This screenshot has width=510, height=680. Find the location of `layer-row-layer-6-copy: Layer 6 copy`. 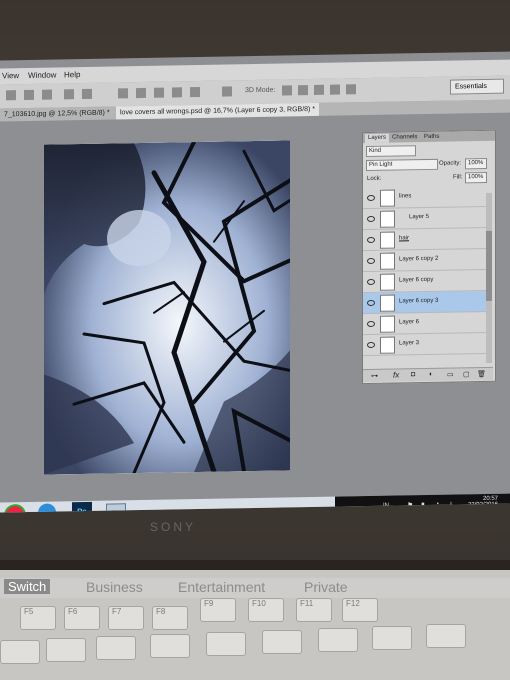

layer-row-layer-6-copy: Layer 6 copy is located at coordinates (425, 281).